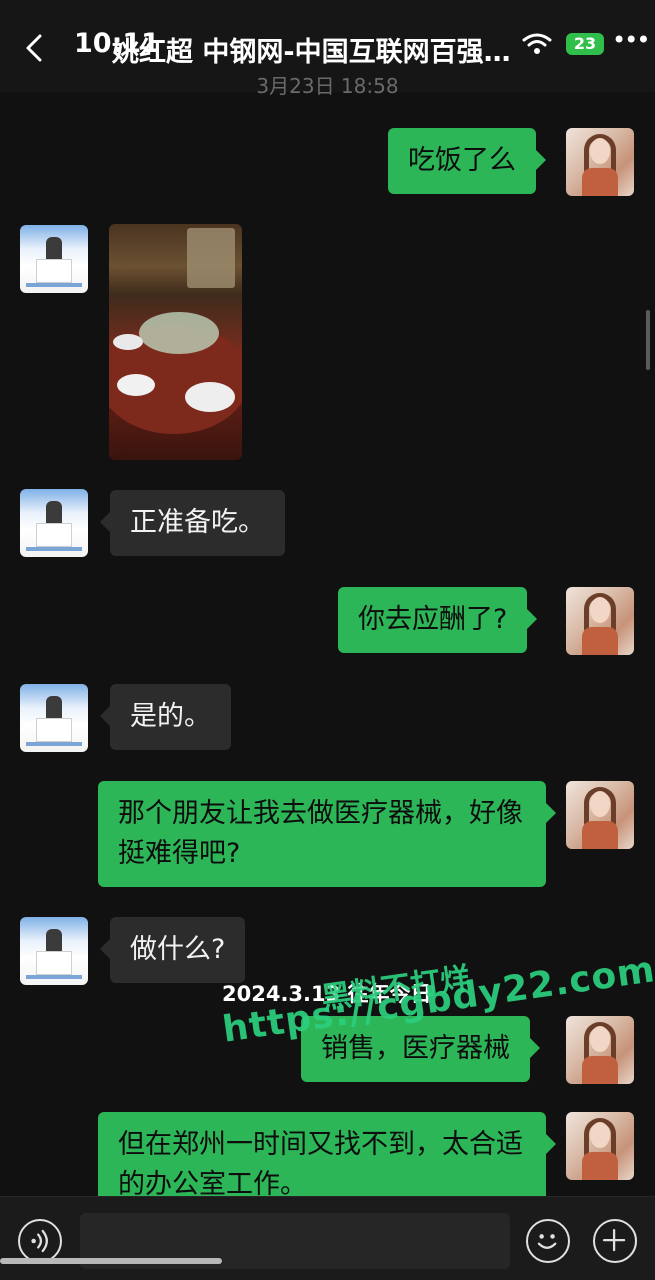 The height and width of the screenshot is (1280, 655). Describe the element at coordinates (438, 620) in the screenshot. I see `message-bubble-outgoing: 你去应酬了?` at that location.